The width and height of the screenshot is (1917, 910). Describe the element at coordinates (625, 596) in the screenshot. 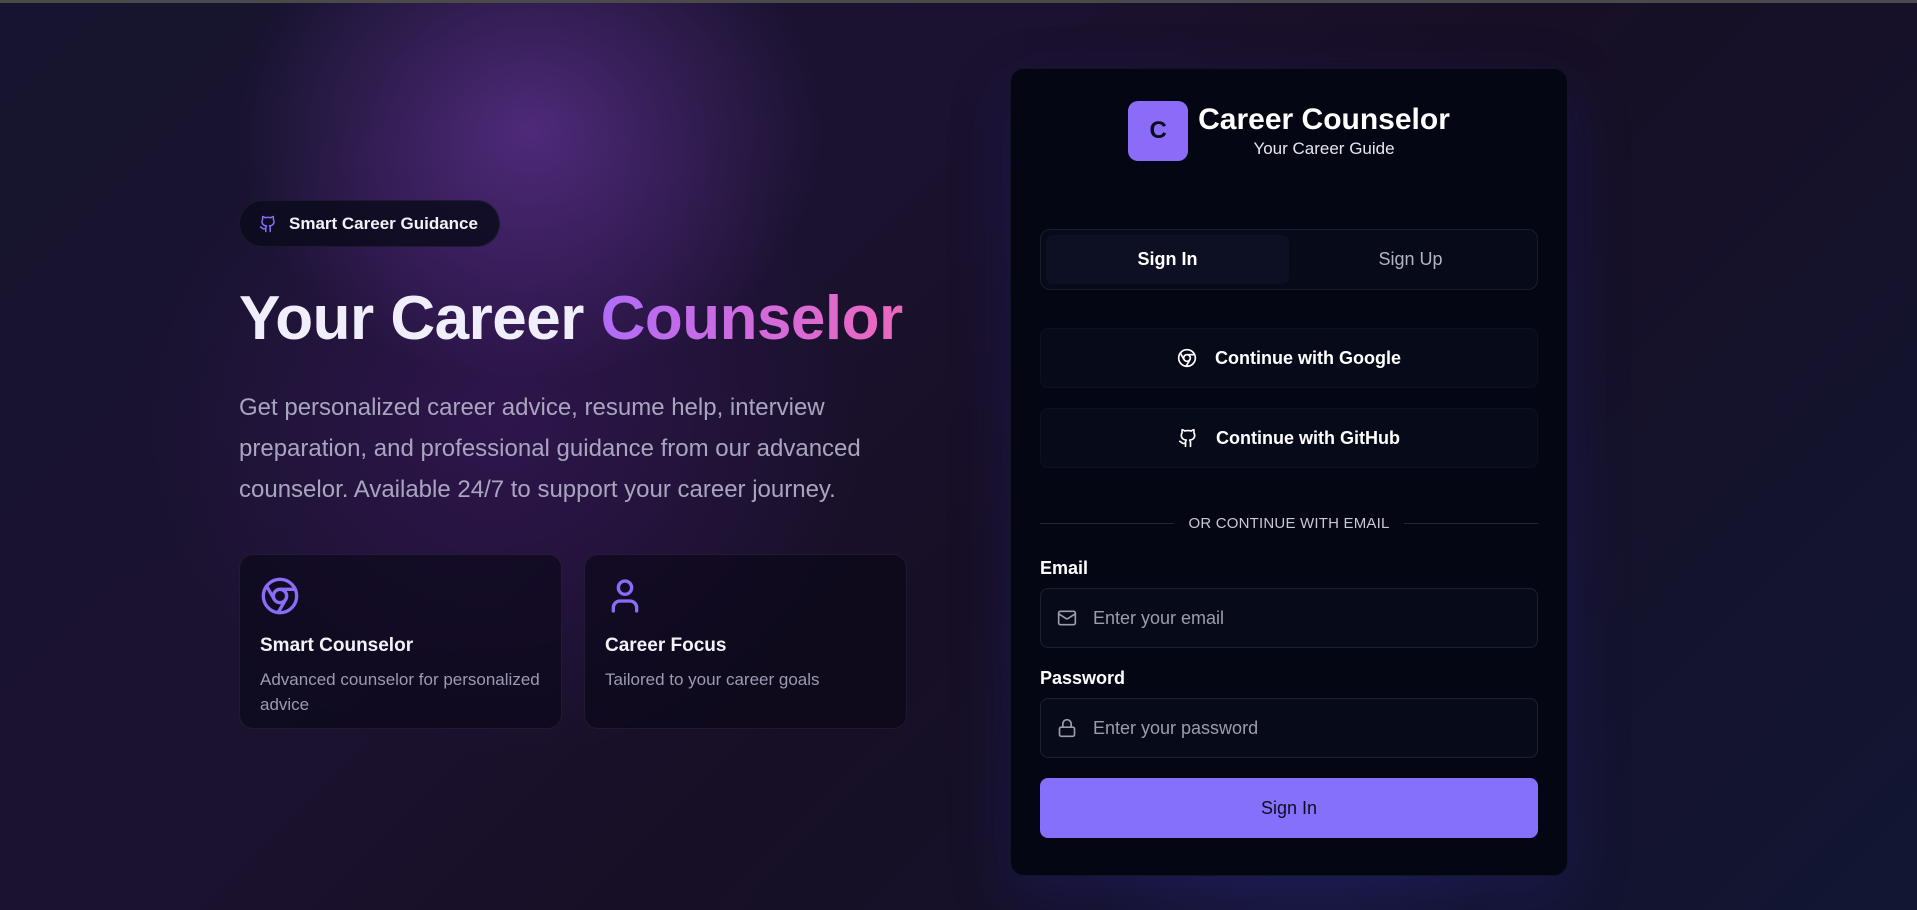

I see `user-icon` at that location.